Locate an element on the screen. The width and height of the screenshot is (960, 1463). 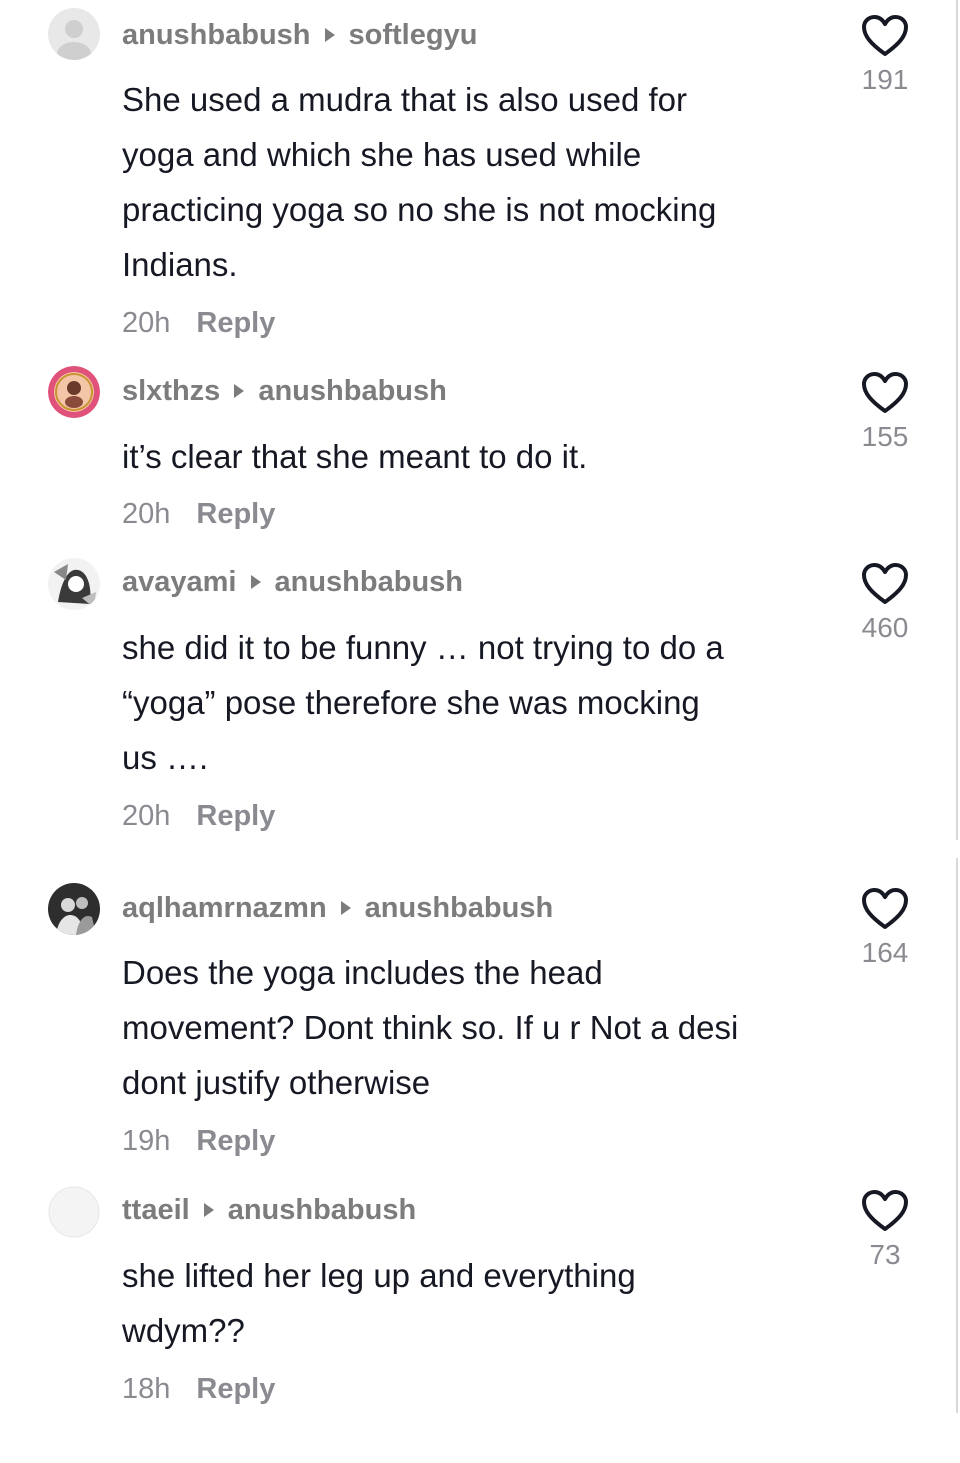
comment-text-line: practicing yoga so no she is not mocking is located at coordinates (419, 209).